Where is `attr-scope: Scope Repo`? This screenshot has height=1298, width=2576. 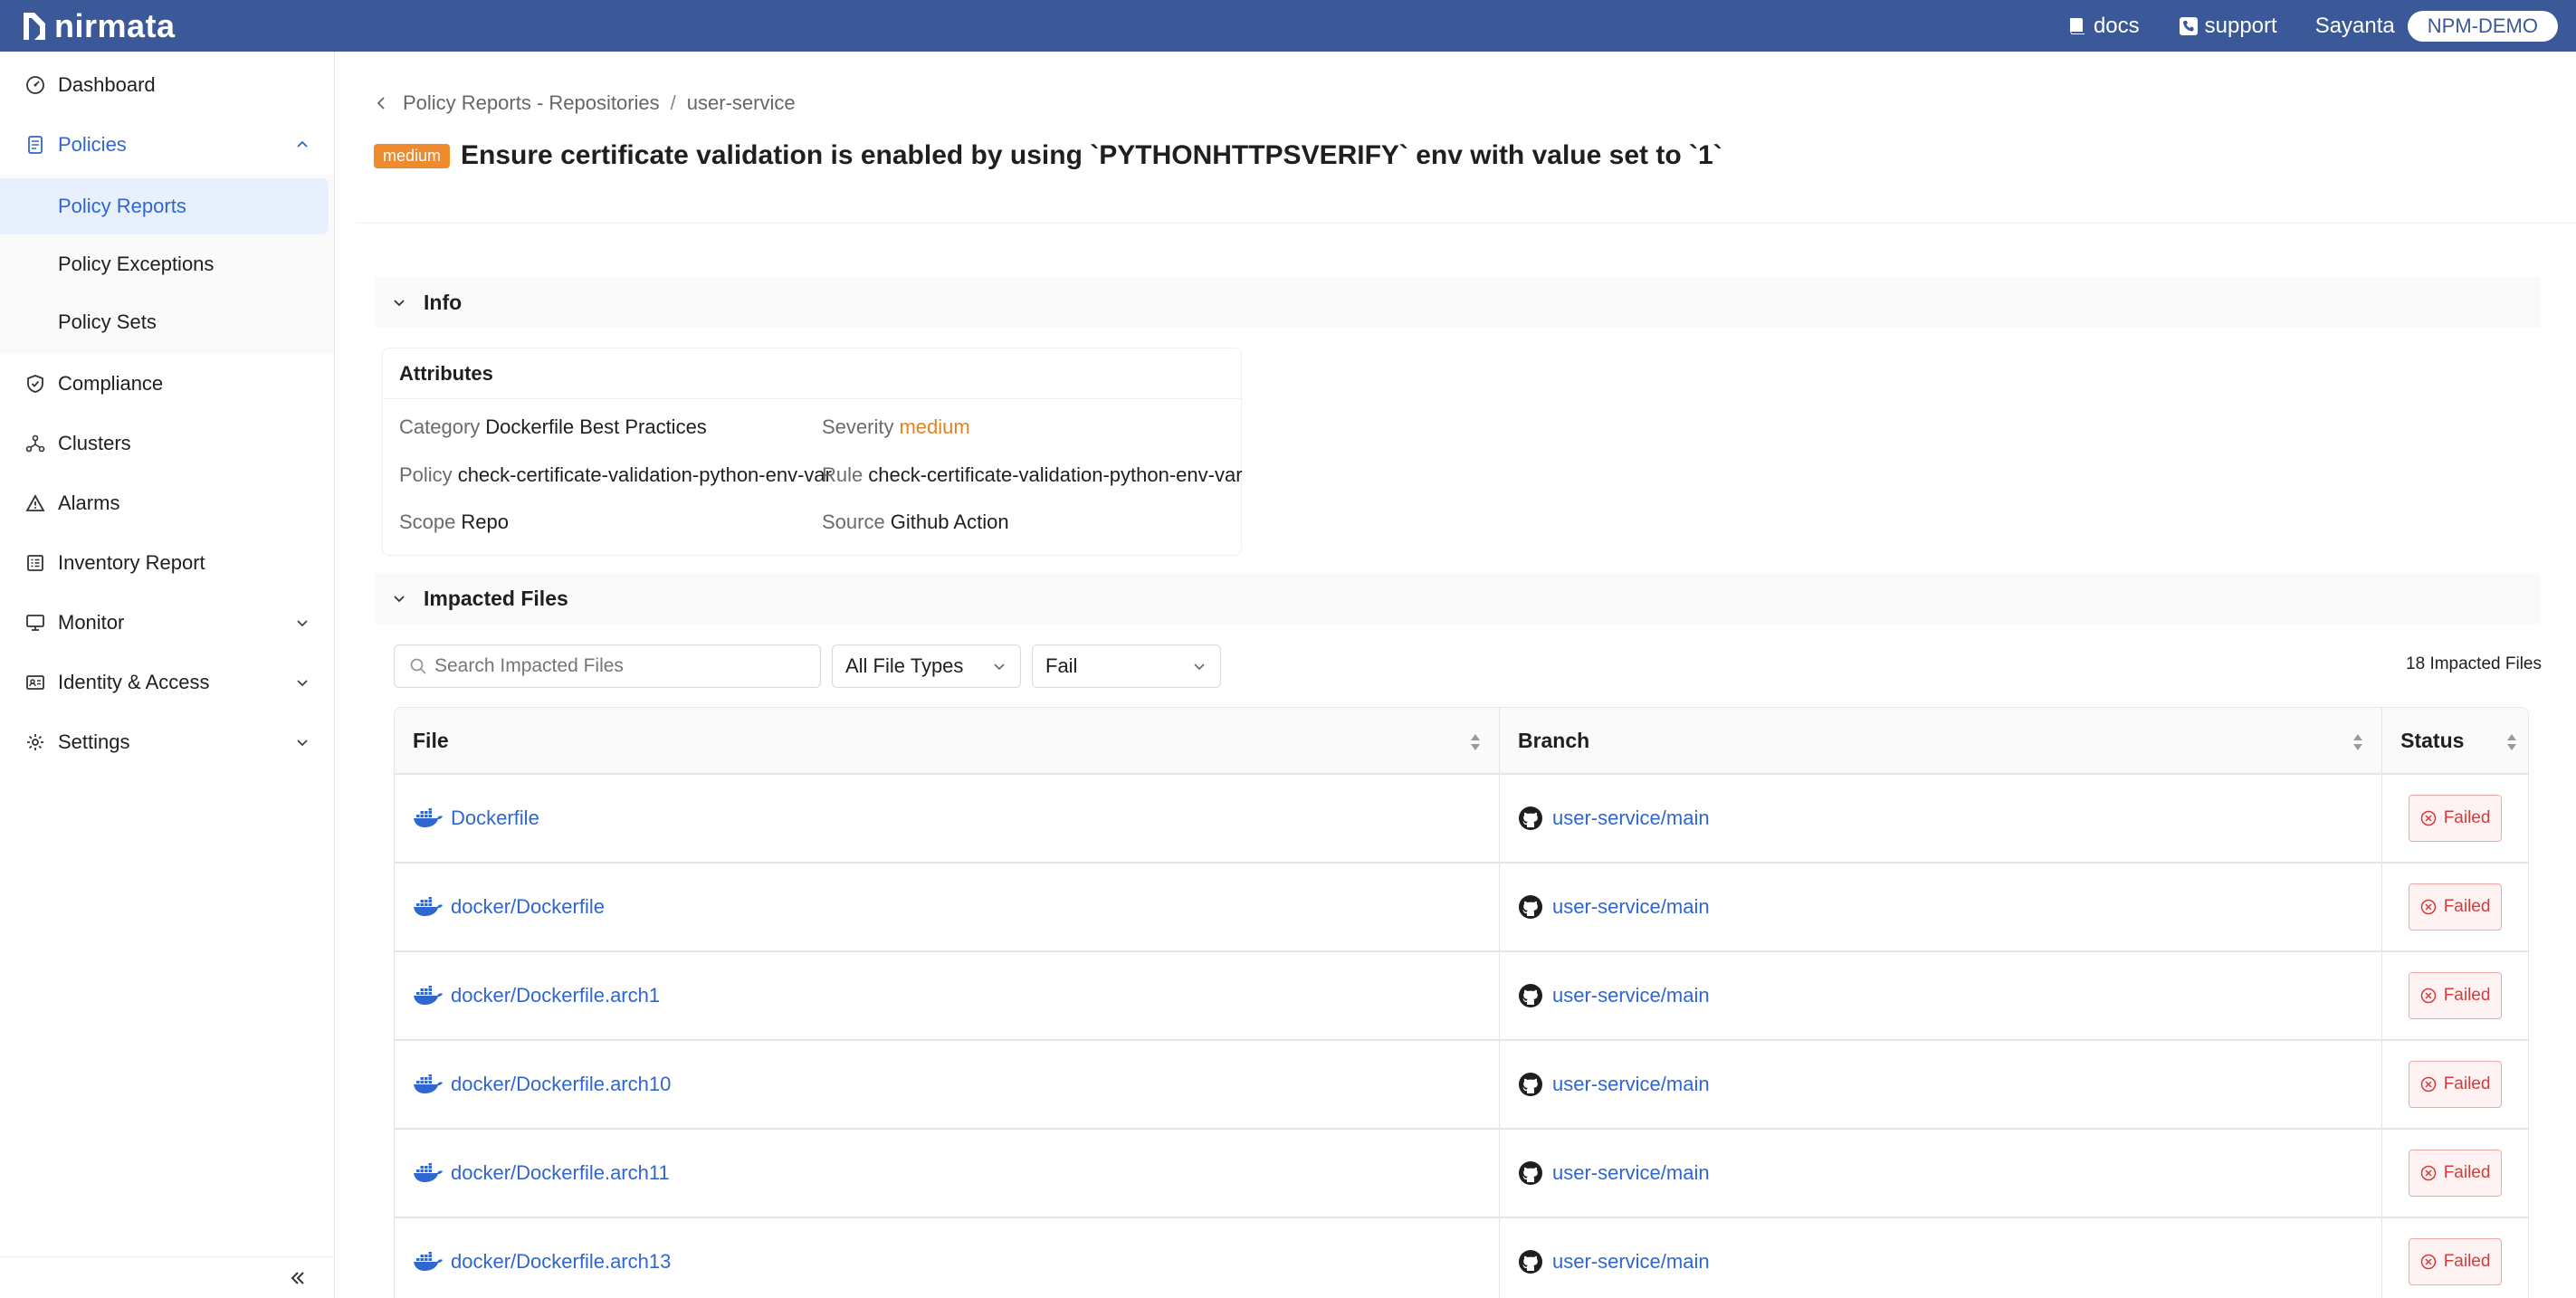
attr-scope: Scope Repo is located at coordinates (454, 522).